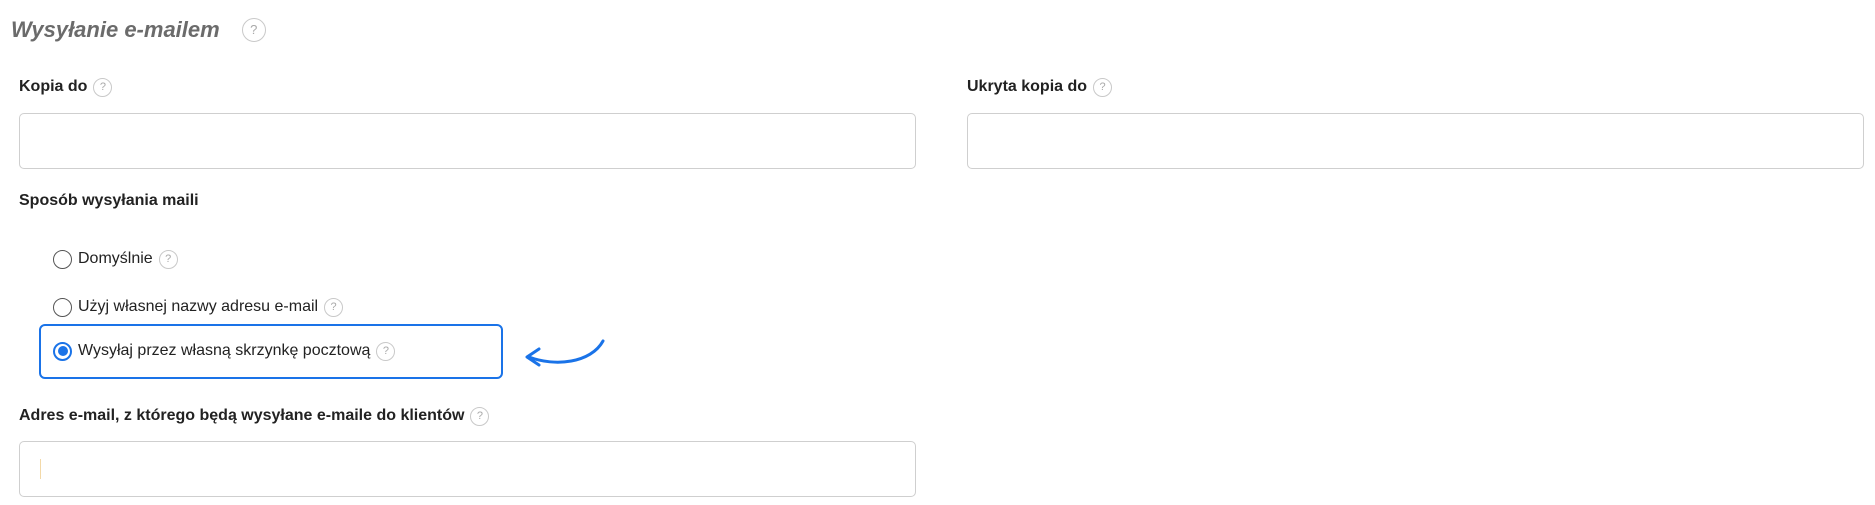 The image size is (1875, 505). What do you see at coordinates (62, 351) in the screenshot?
I see `radio-own-mailbox` at bounding box center [62, 351].